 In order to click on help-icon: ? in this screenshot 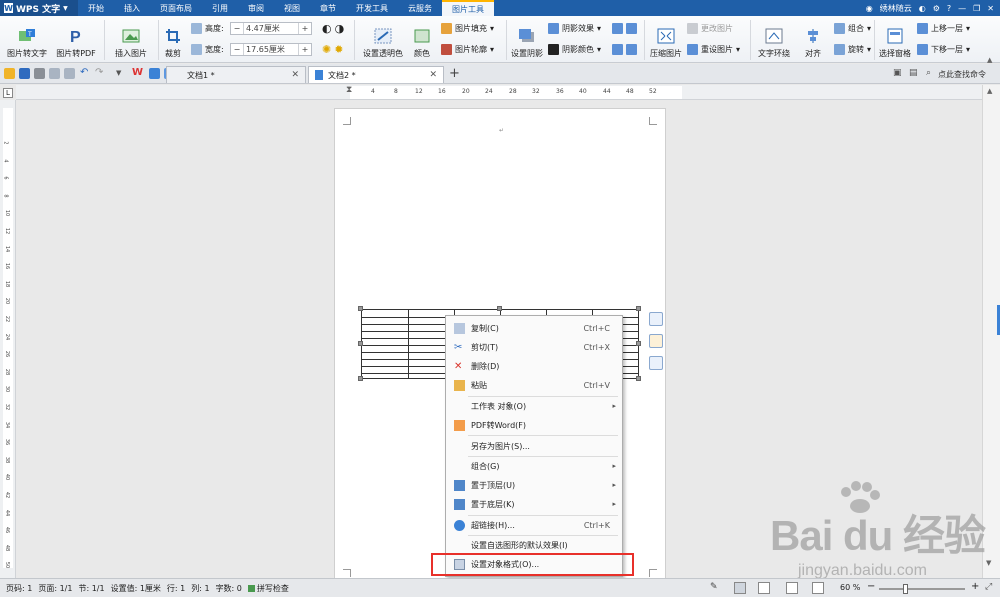, I will do `click(949, 8)`.